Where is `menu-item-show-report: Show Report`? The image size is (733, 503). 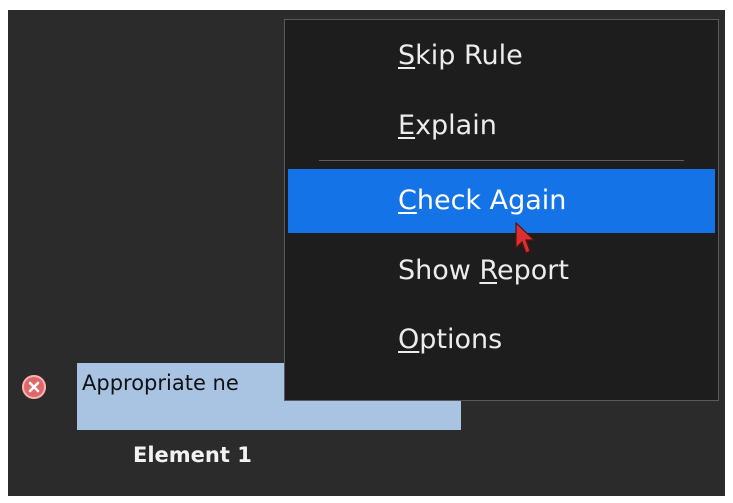 menu-item-show-report: Show Report is located at coordinates (501, 271).